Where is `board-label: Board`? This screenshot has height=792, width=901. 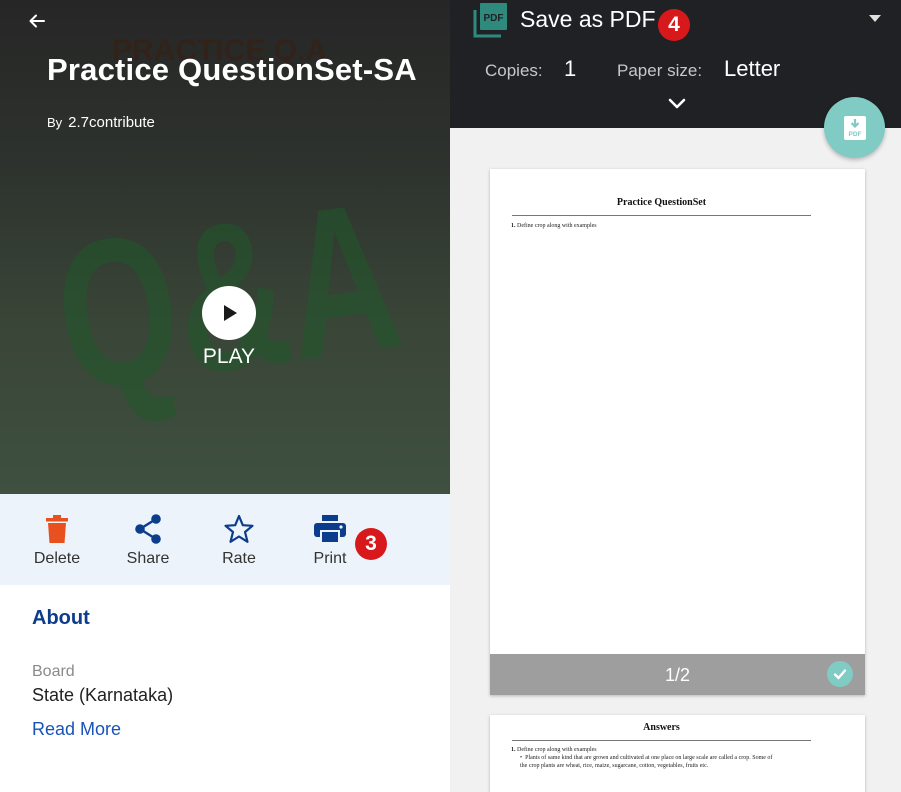 board-label: Board is located at coordinates (53, 671).